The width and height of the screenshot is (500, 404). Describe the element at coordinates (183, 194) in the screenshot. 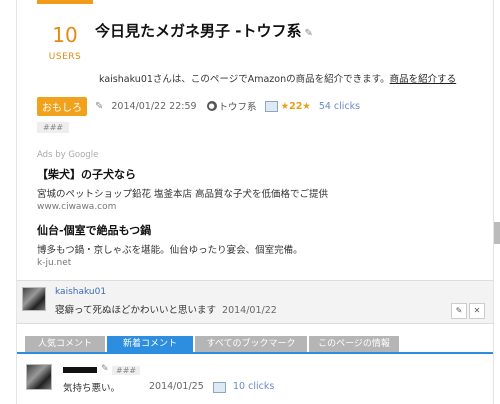

I see `ad-description: 宮城のペットショップ鉛花 塩釜本店 高品質な子犬を低価格でご提供` at that location.